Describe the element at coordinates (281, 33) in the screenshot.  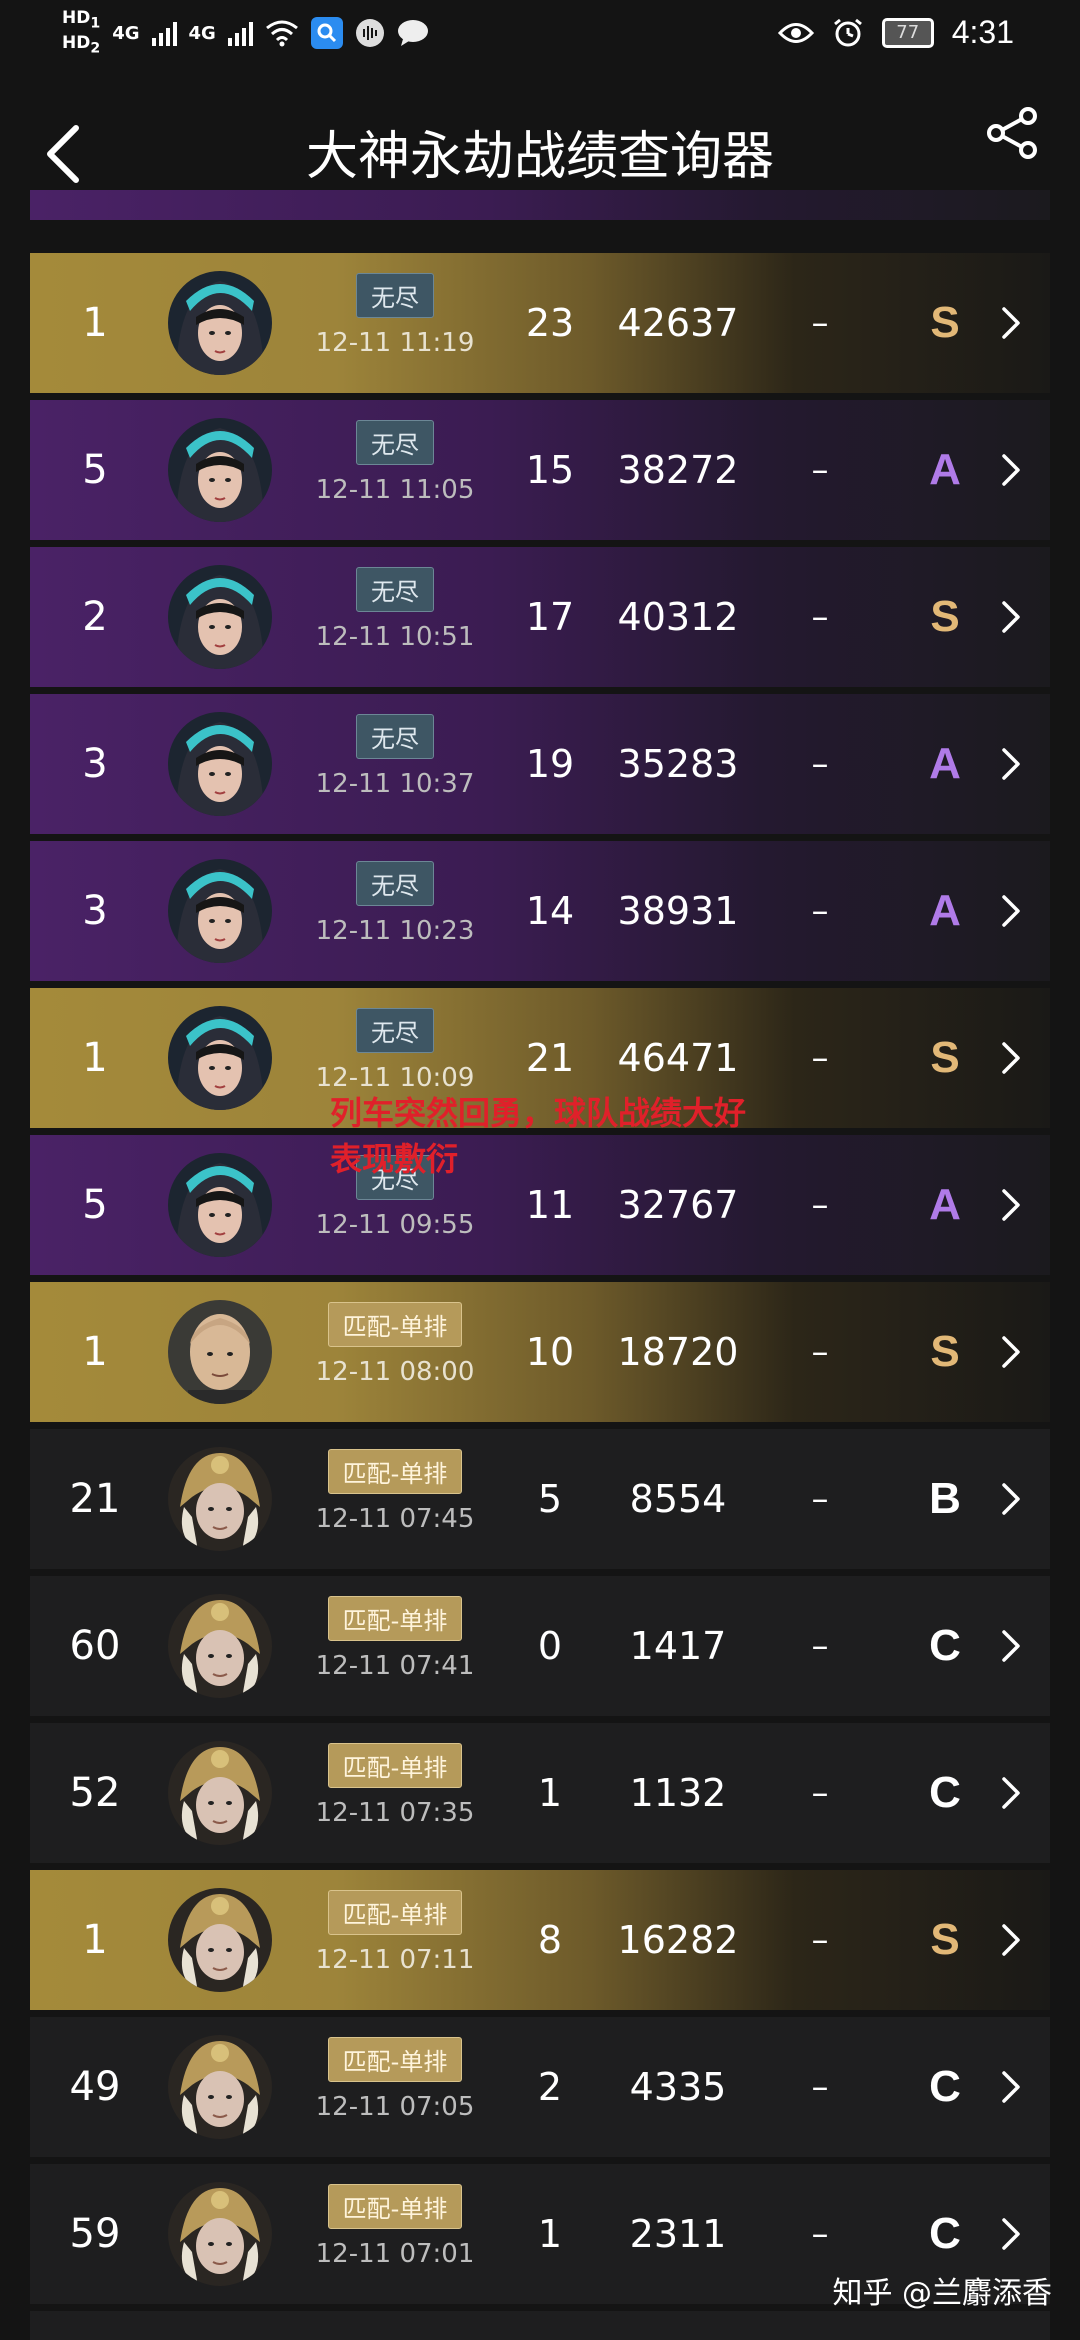
I see `wifi-icon` at that location.